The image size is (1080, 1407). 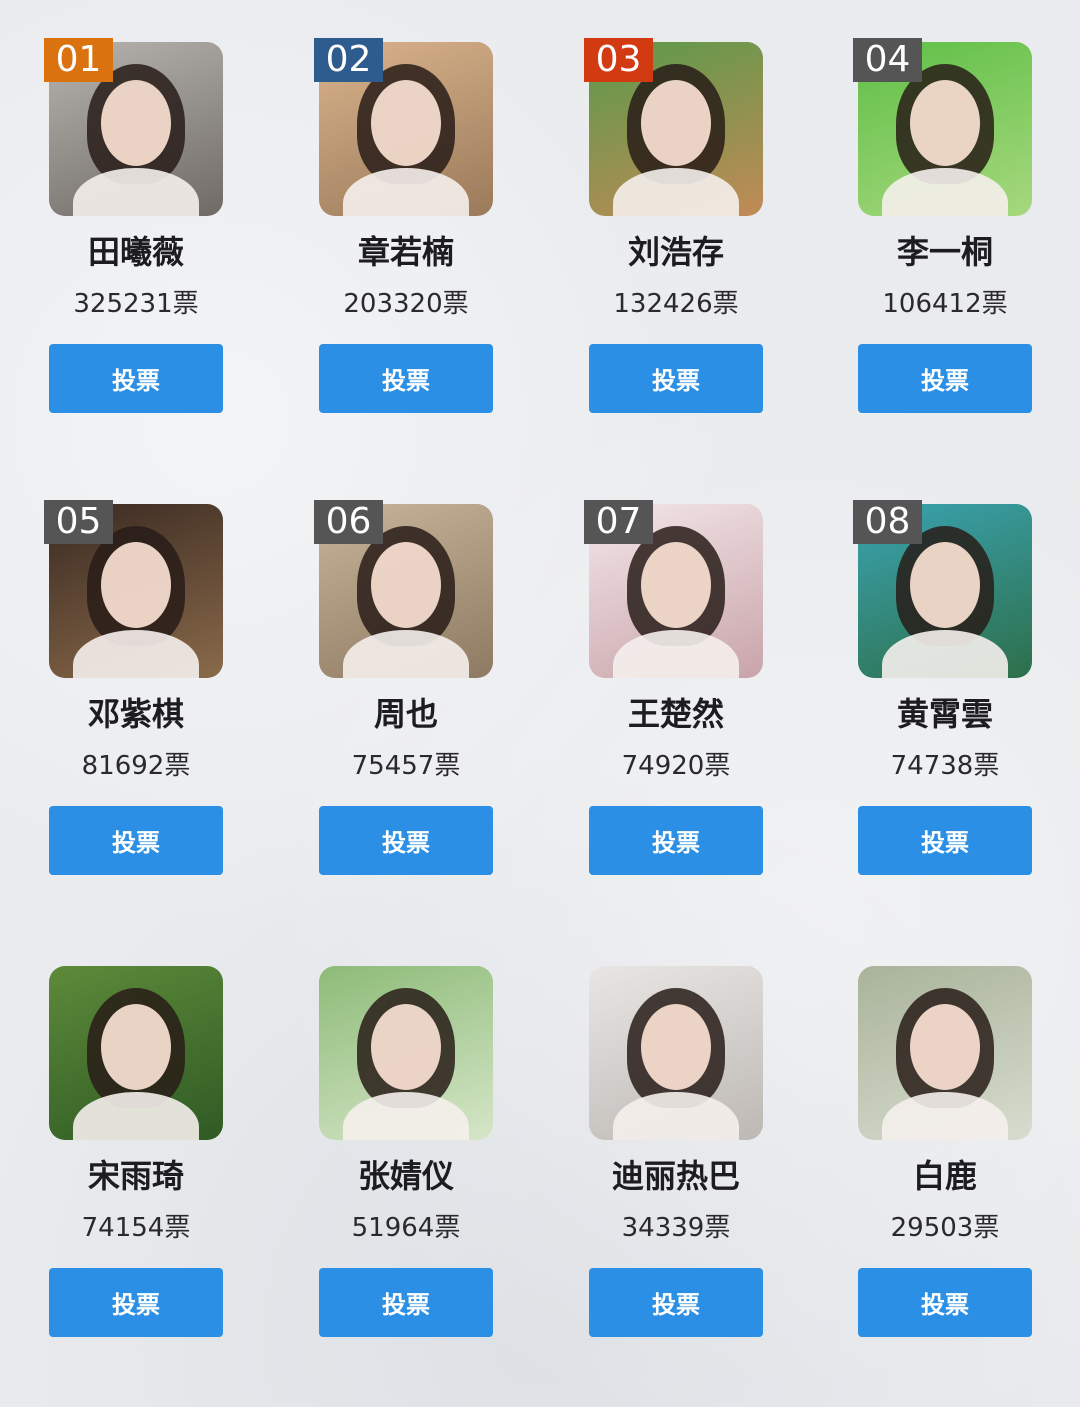 What do you see at coordinates (887, 522) in the screenshot?
I see `rank-badge: 08` at bounding box center [887, 522].